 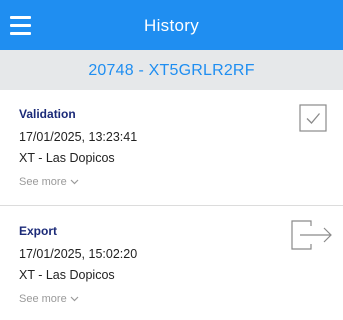 What do you see at coordinates (38, 231) in the screenshot?
I see `entry-type: Export` at bounding box center [38, 231].